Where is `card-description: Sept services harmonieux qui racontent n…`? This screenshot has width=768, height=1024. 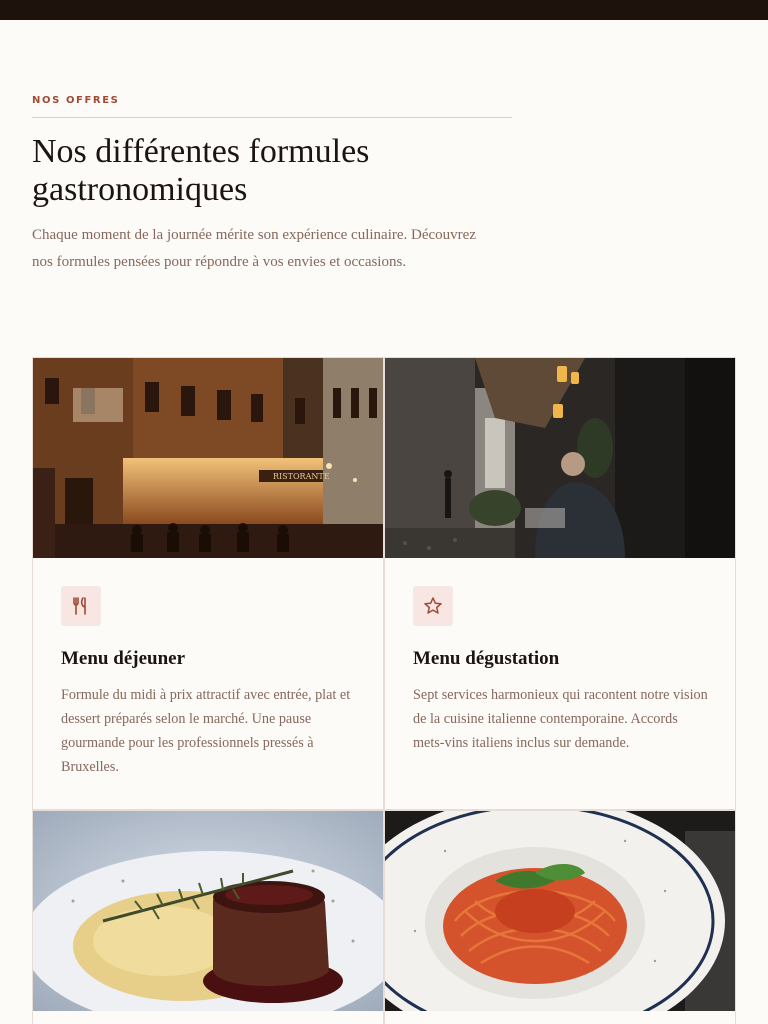
card-description: Sept services harmonieux qui racontent n… is located at coordinates (560, 719).